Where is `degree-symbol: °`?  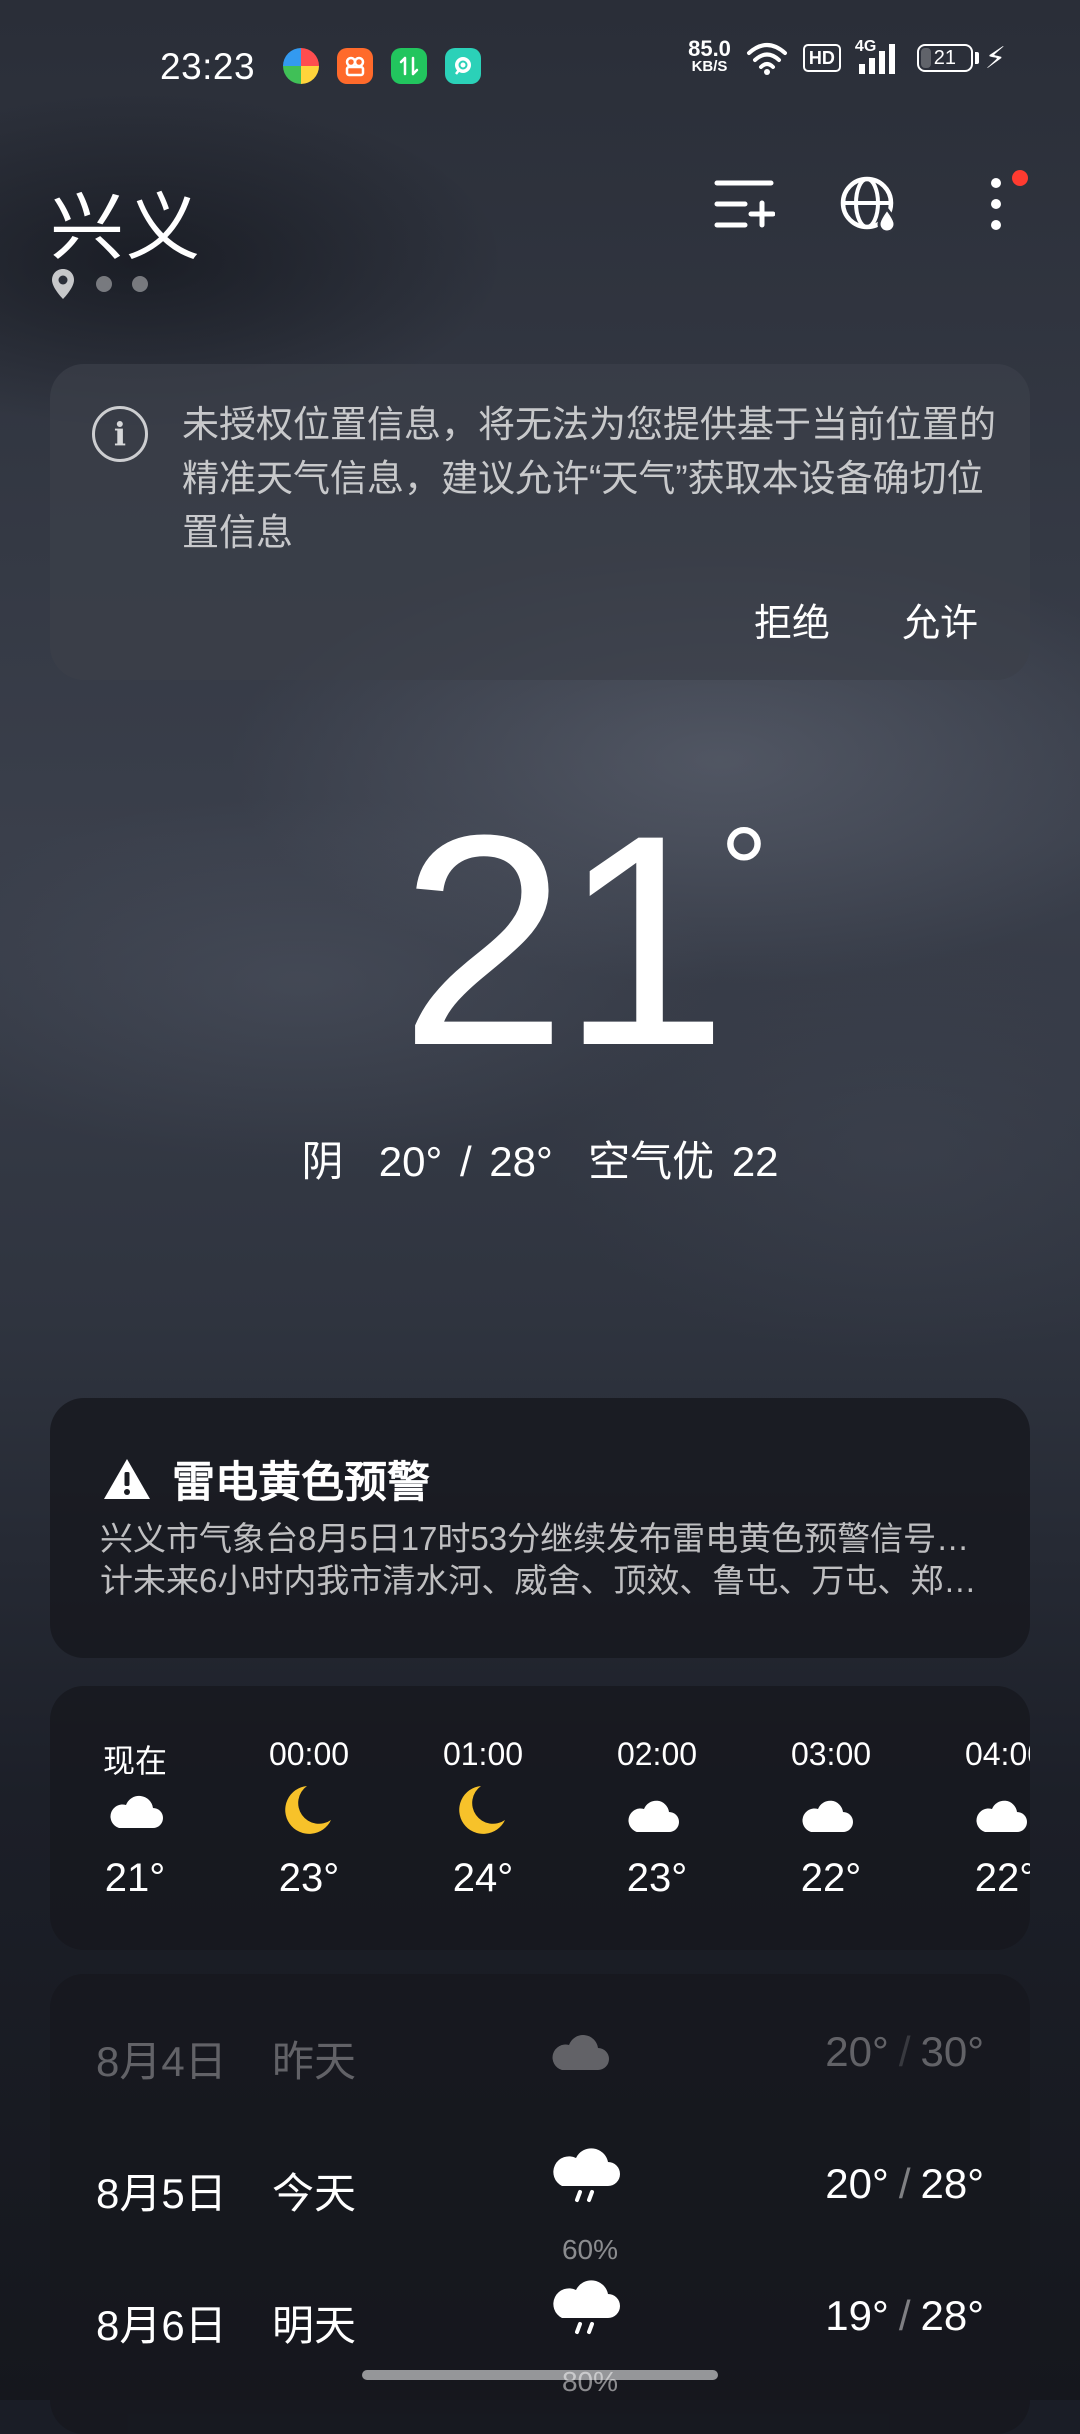 degree-symbol: ° is located at coordinates (744, 870).